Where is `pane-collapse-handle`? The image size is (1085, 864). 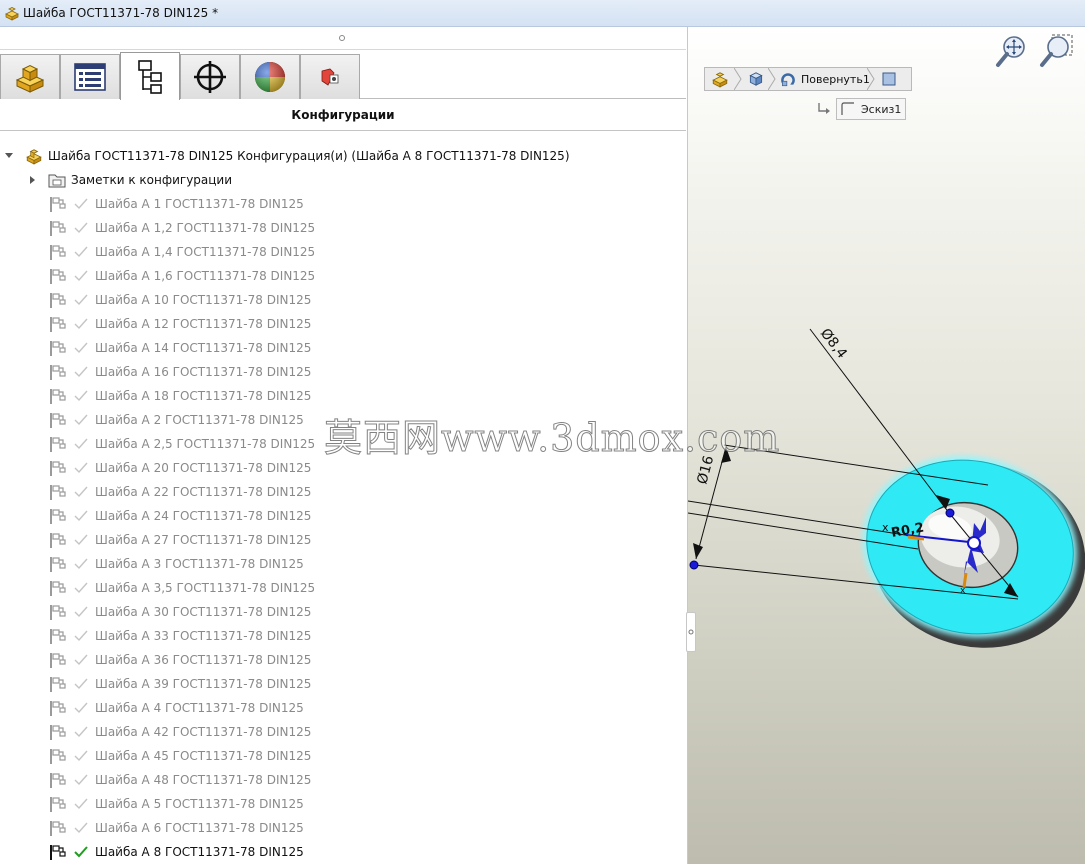 pane-collapse-handle is located at coordinates (691, 632).